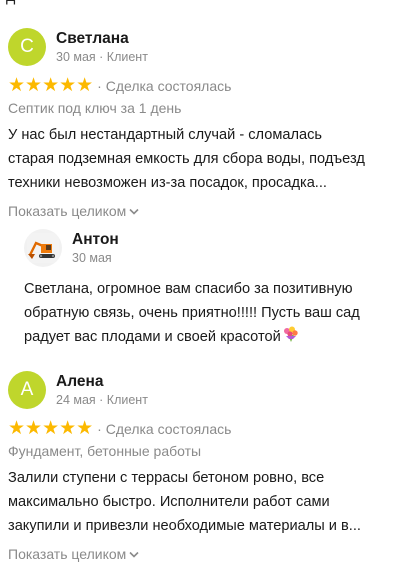 This screenshot has height=564, width=402. I want to click on reply-header: Антон 30 мая, so click(208, 248).